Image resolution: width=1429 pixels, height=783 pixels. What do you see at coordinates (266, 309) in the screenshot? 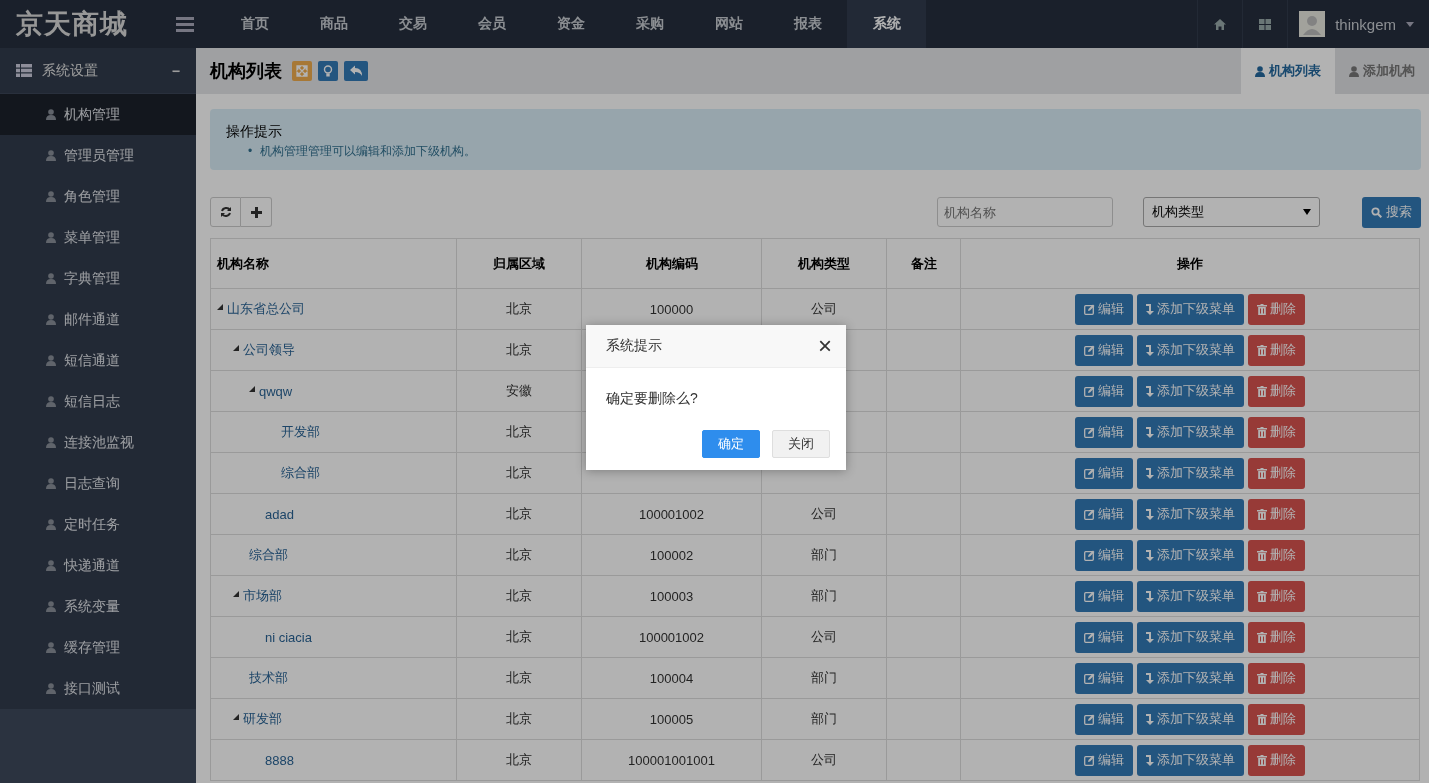
I see `org-name-link: 山东省总公司` at bounding box center [266, 309].